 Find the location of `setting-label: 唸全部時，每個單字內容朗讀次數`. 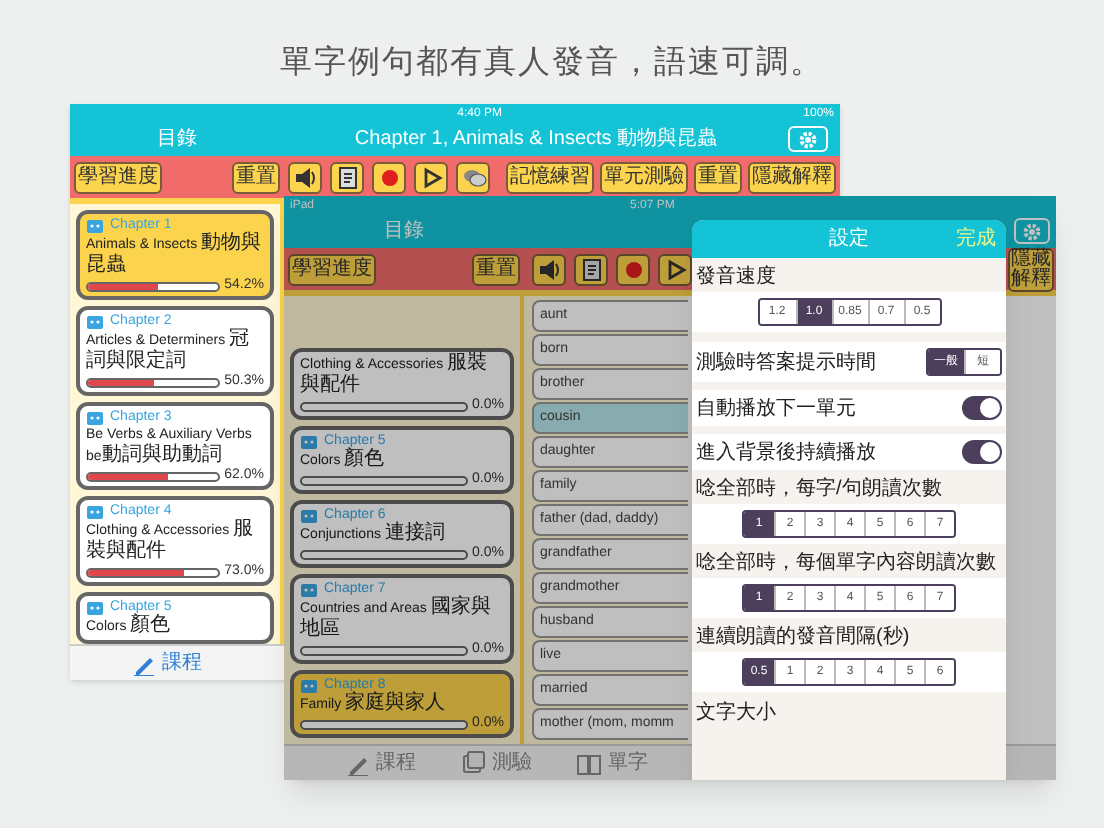

setting-label: 唸全部時，每個單字內容朗讀次數 is located at coordinates (846, 563).